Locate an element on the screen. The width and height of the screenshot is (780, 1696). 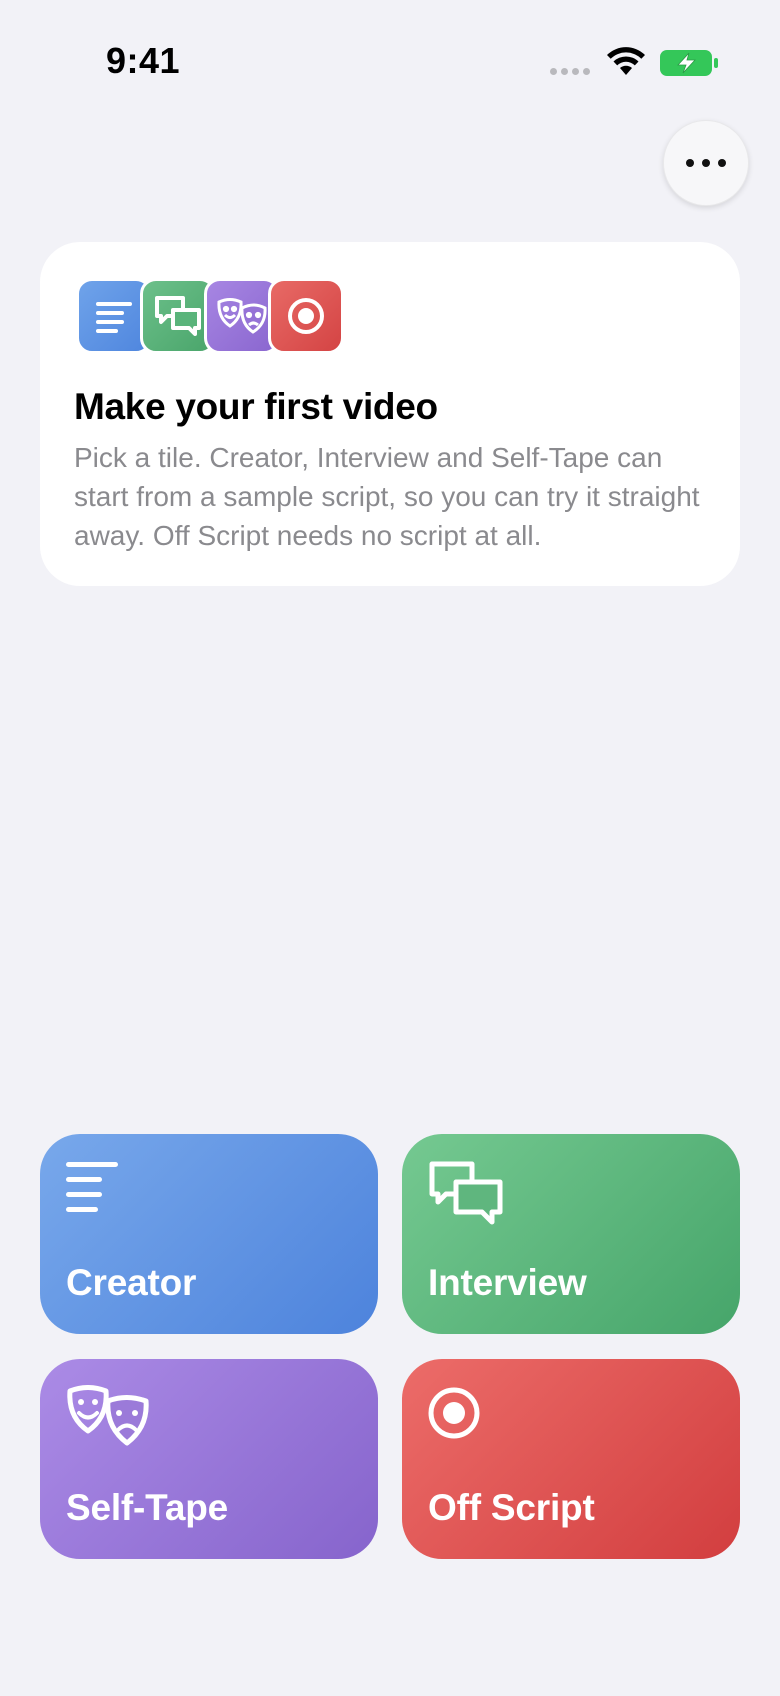
ellipsis-icon is located at coordinates (690, 163).